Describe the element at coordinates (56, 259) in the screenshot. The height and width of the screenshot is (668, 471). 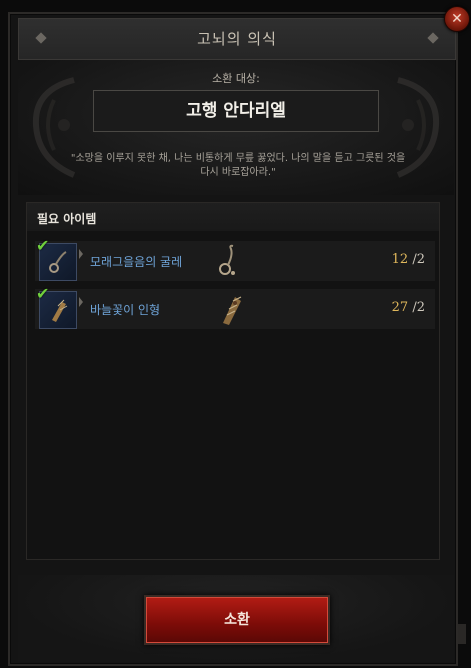
I see `shackle-icon: ✔` at that location.